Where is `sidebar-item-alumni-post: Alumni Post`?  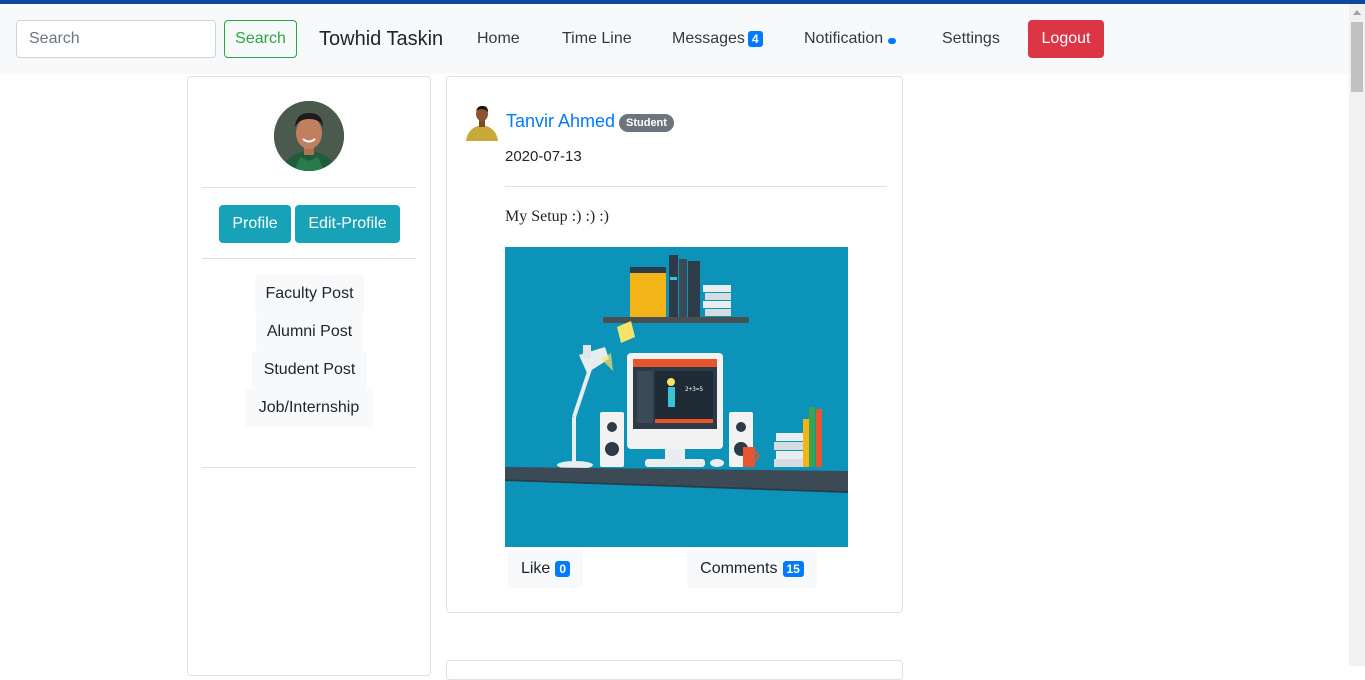 sidebar-item-alumni-post: Alumni Post is located at coordinates (309, 332).